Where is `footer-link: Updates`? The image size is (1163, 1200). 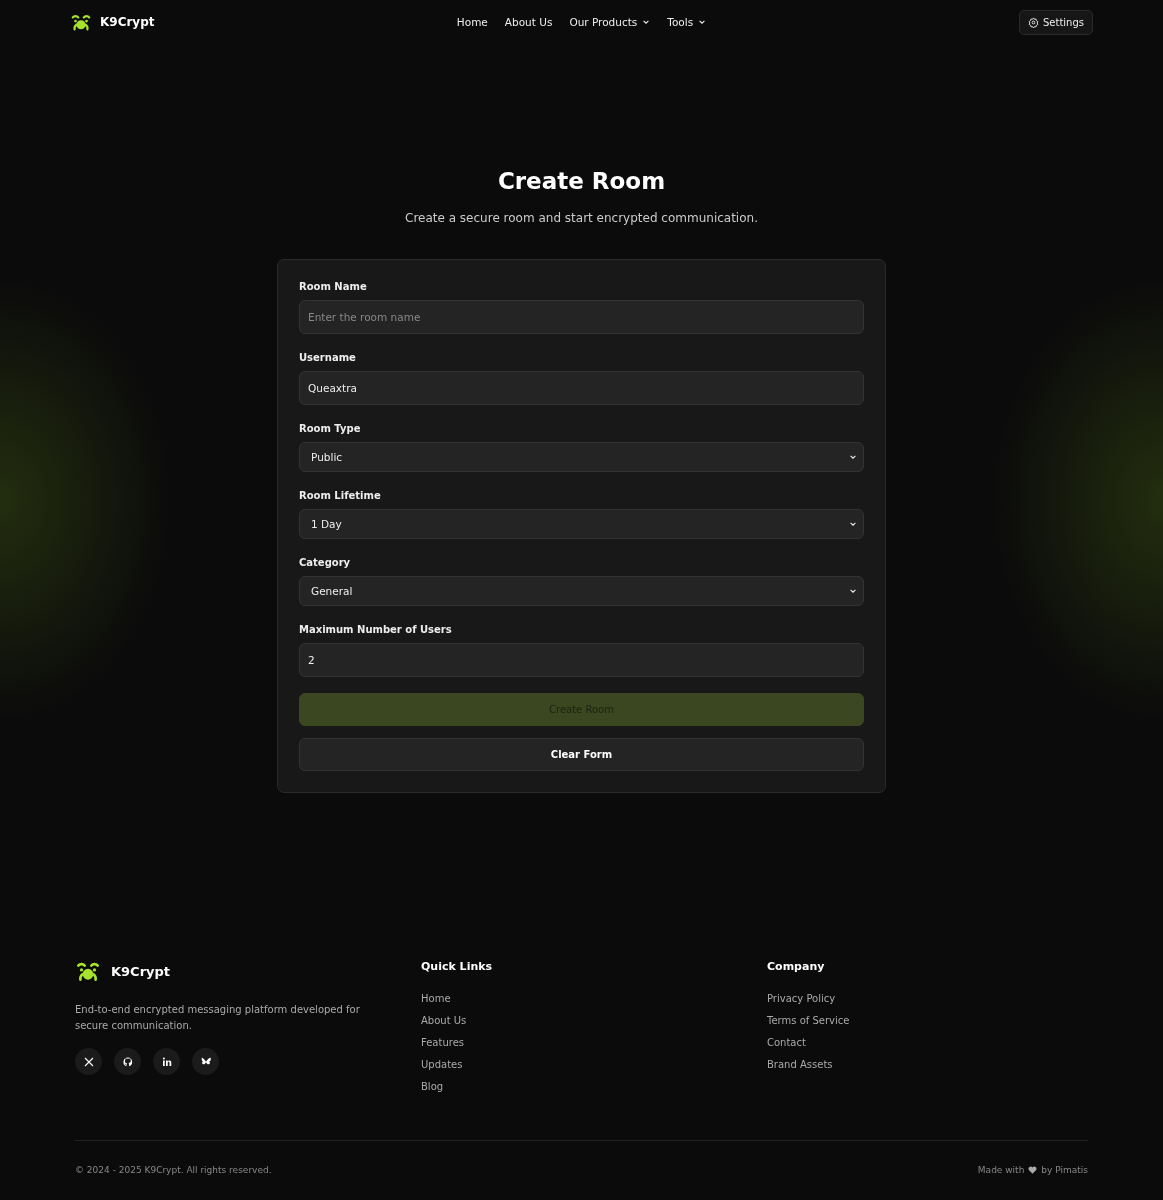 footer-link: Updates is located at coordinates (442, 1064).